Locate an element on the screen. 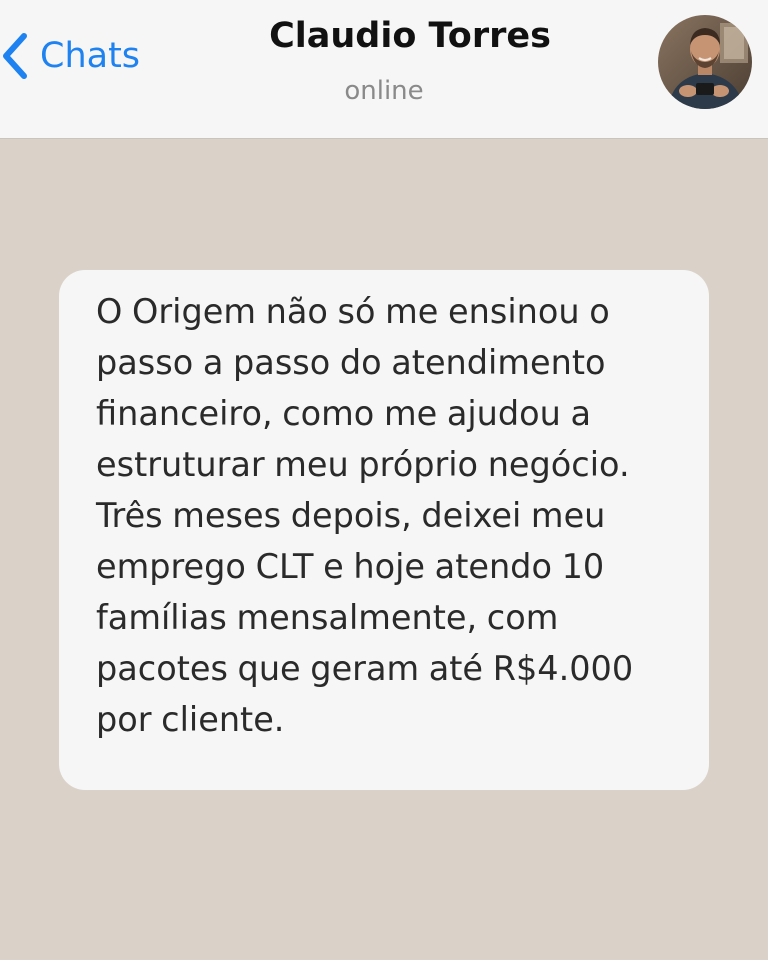 Image resolution: width=768 pixels, height=960 pixels. contact-name: Claudio Torres is located at coordinates (384, 36).